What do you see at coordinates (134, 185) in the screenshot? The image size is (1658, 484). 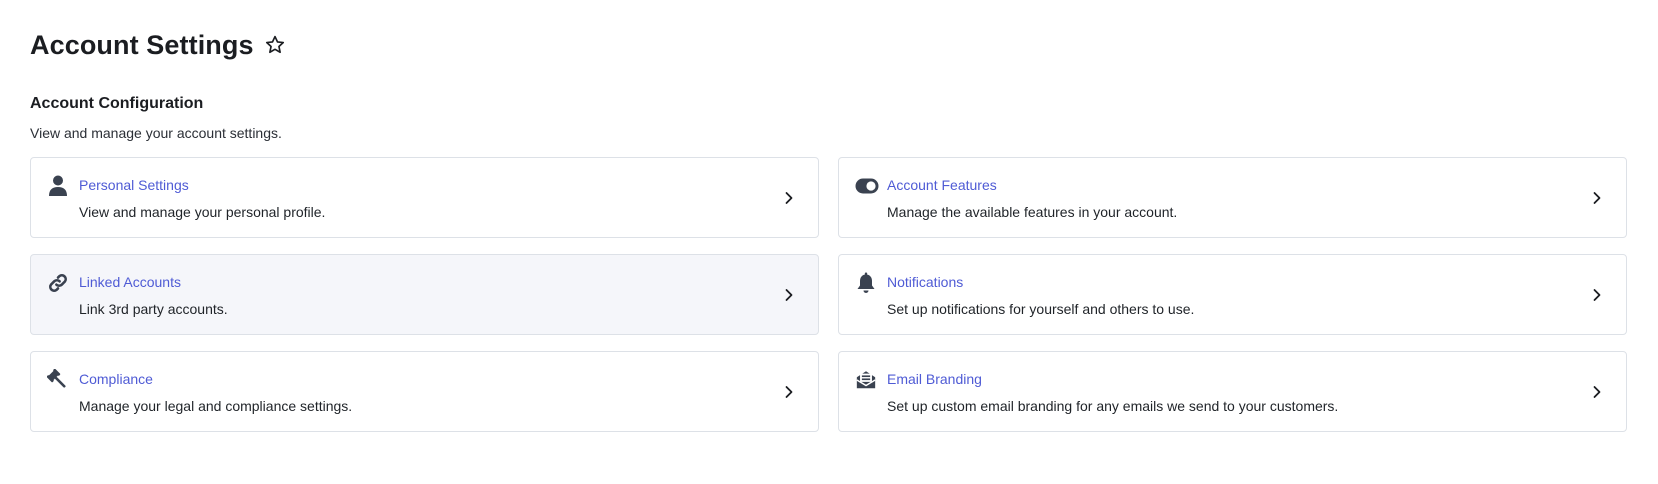 I see `card-title: Personal Settings` at bounding box center [134, 185].